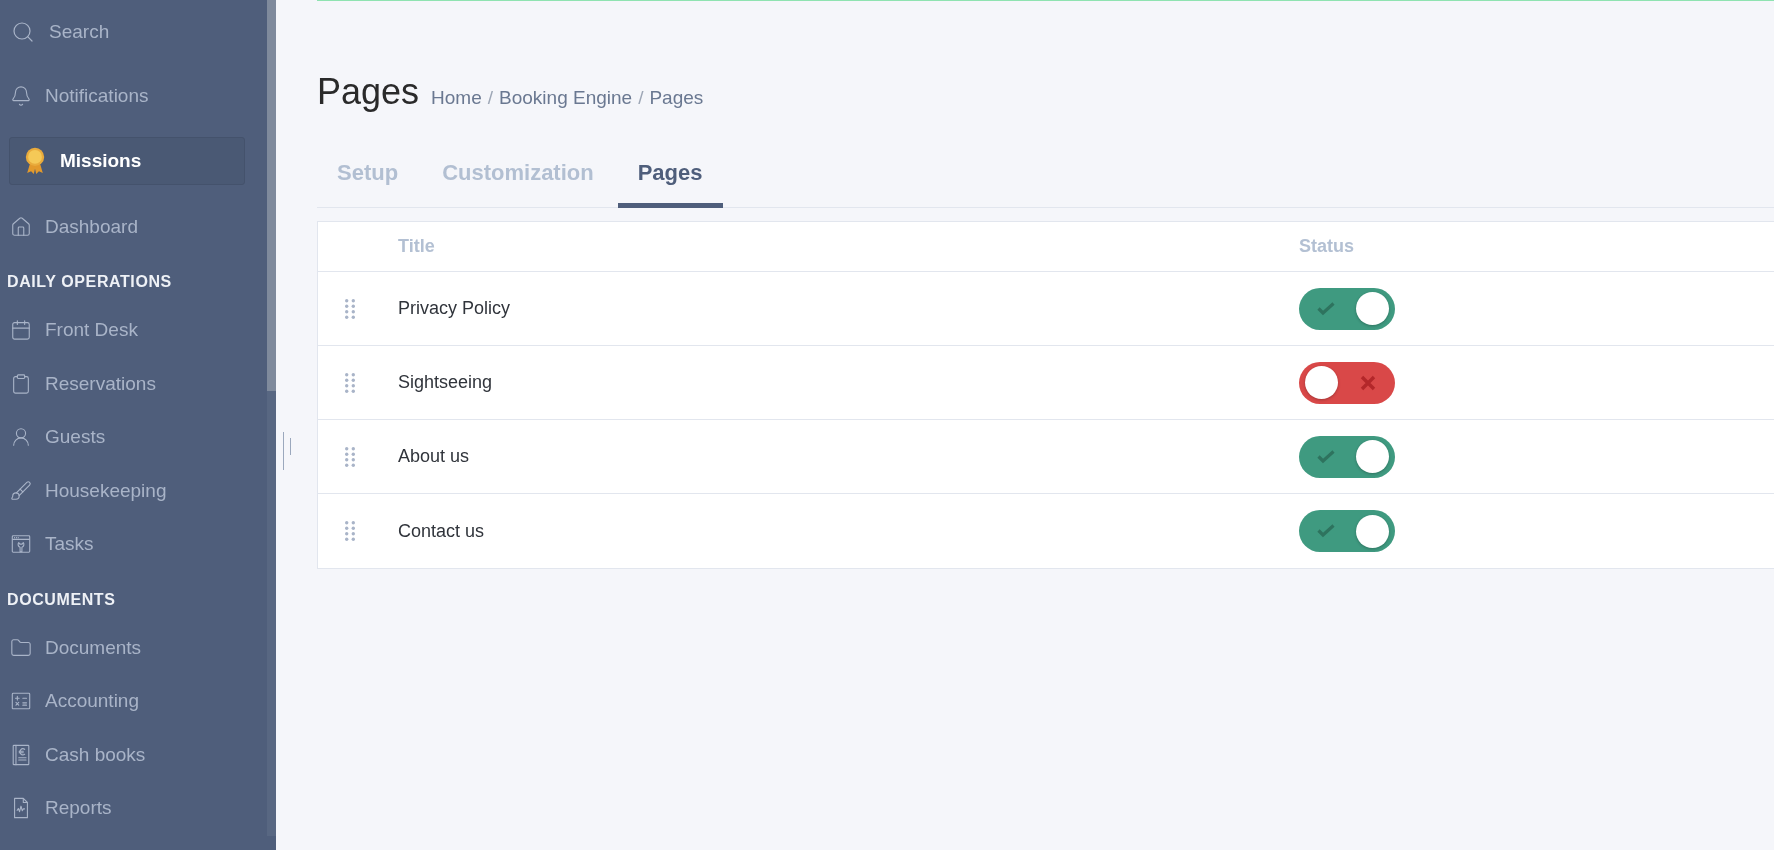  What do you see at coordinates (1368, 382) in the screenshot?
I see `cross-icon` at bounding box center [1368, 382].